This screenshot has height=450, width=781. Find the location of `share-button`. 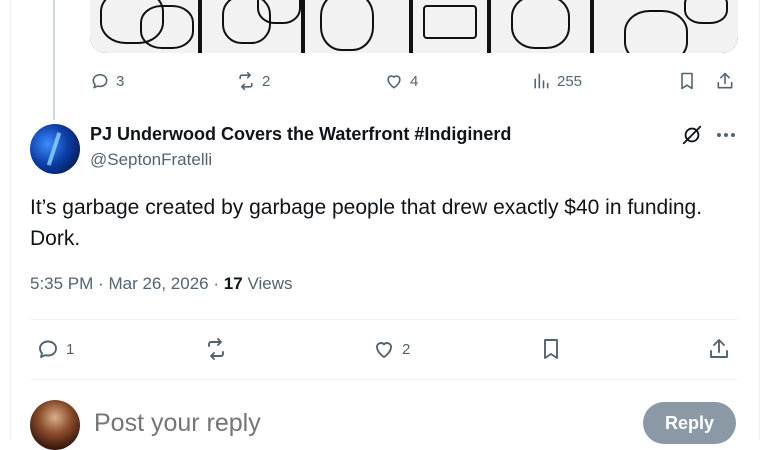

share-button is located at coordinates (719, 349).